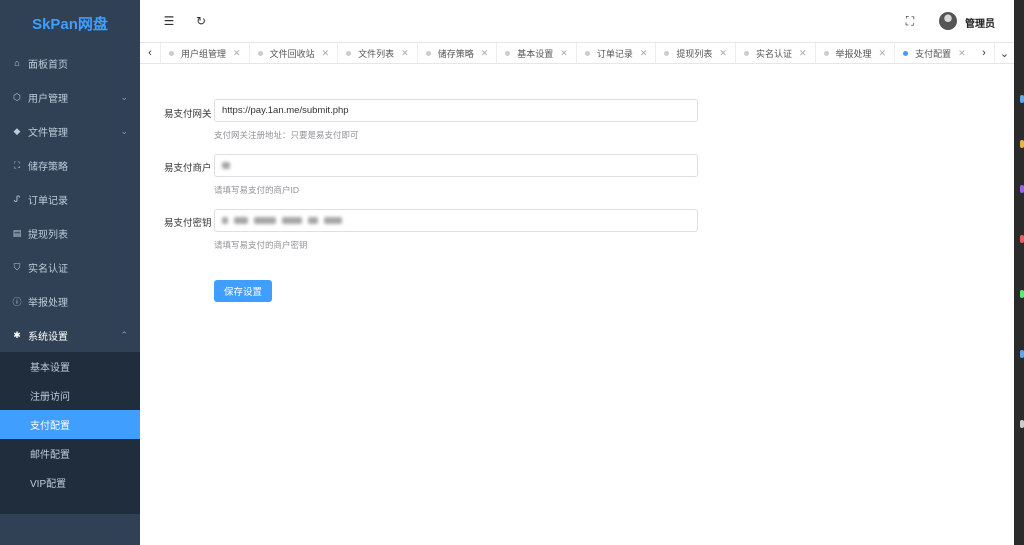  Describe the element at coordinates (48, 65) in the screenshot. I see `sidebar-item-label: 面板首页` at that location.